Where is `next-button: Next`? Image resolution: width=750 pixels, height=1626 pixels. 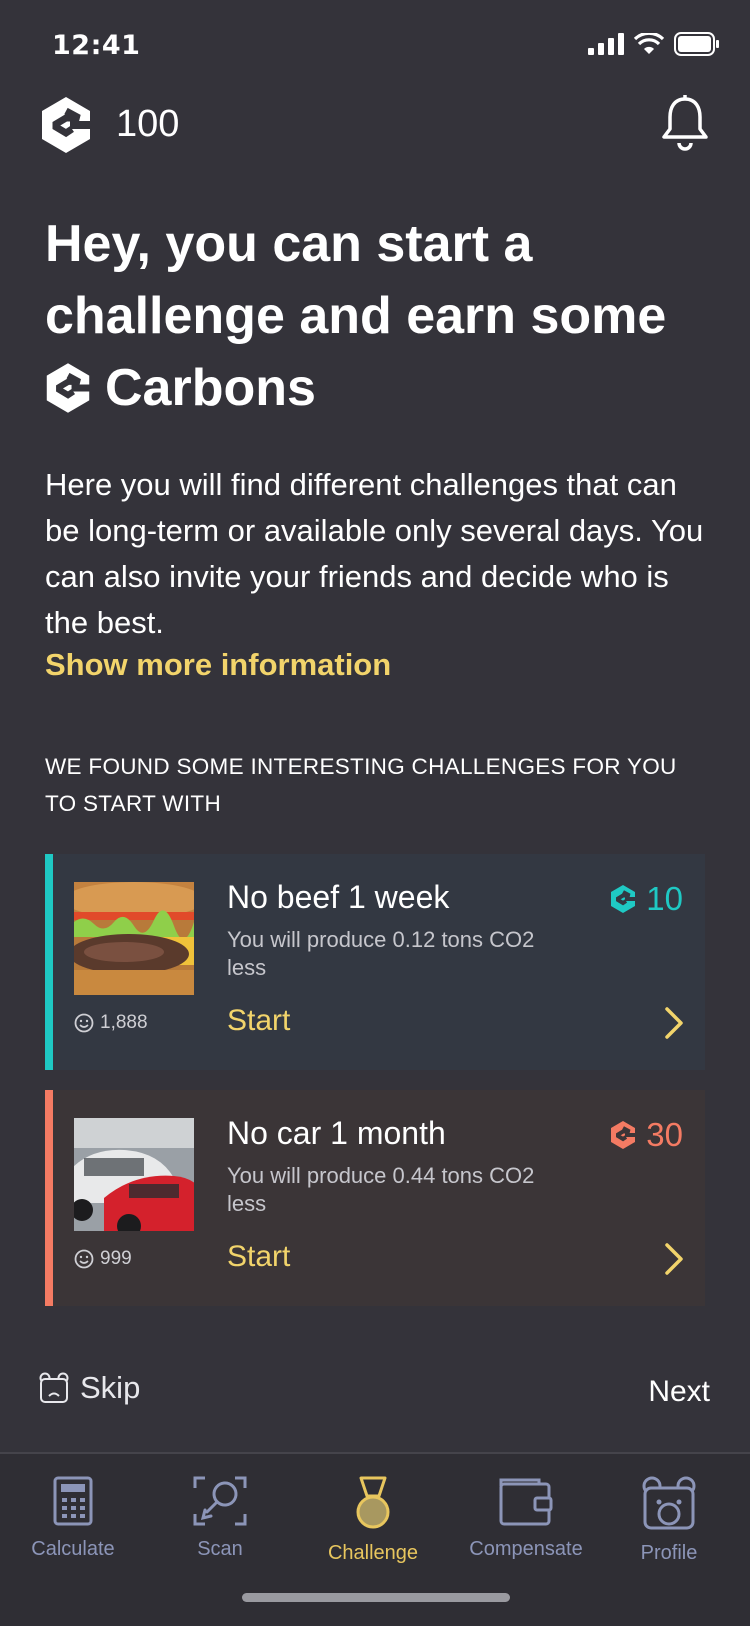 next-button: Next is located at coordinates (679, 1392).